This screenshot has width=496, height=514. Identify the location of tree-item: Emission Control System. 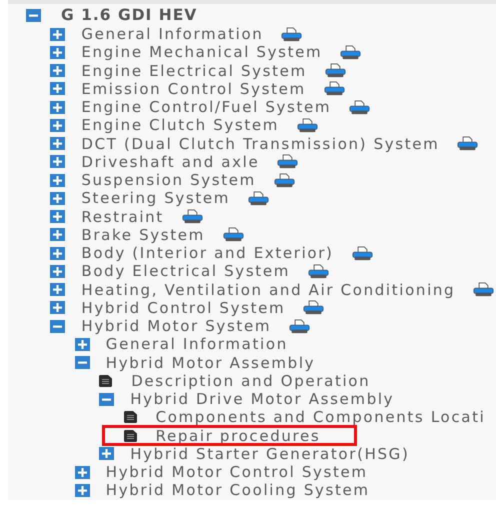
(193, 89).